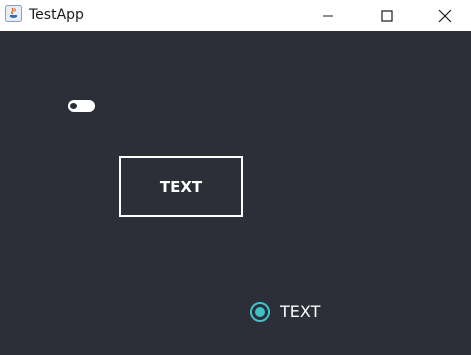 This screenshot has height=355, width=471. What do you see at coordinates (181, 186) in the screenshot?
I see `text-button: TEXT` at bounding box center [181, 186].